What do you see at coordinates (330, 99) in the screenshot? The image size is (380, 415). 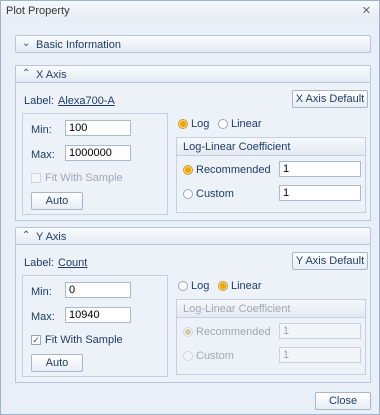 I see `x-axis-default-button: X Axis Default` at bounding box center [330, 99].